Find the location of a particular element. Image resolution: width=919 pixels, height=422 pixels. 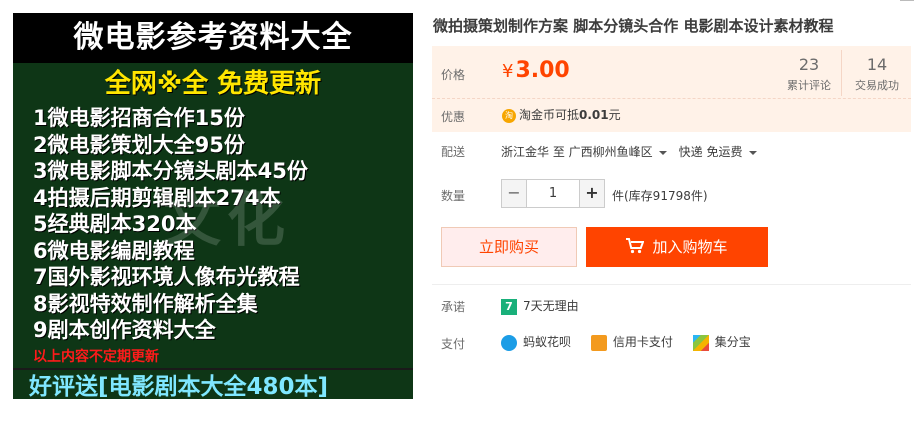

quantity-label: 数量 is located at coordinates (453, 196).